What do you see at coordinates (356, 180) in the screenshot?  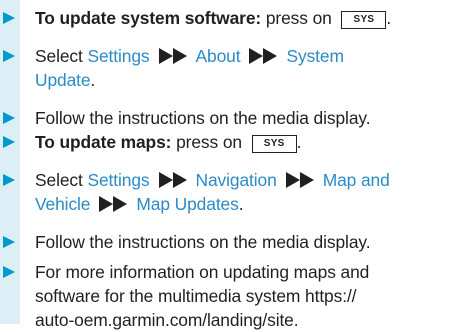 I see `menu-map-and: Map and` at bounding box center [356, 180].